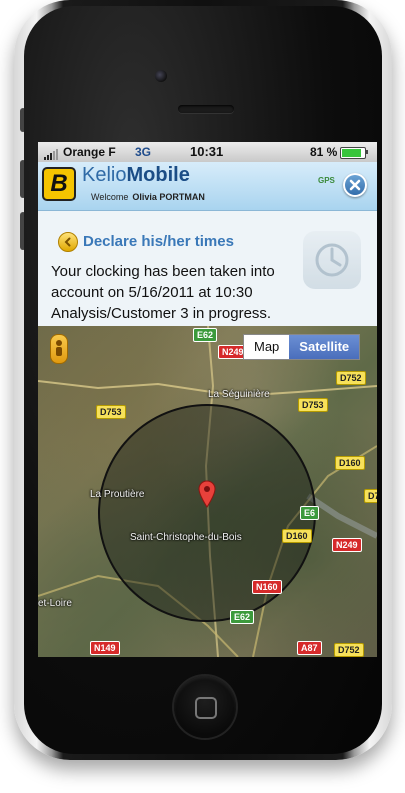 This screenshot has height=793, width=405. Describe the element at coordinates (105, 648) in the screenshot. I see `road-label: N149` at that location.